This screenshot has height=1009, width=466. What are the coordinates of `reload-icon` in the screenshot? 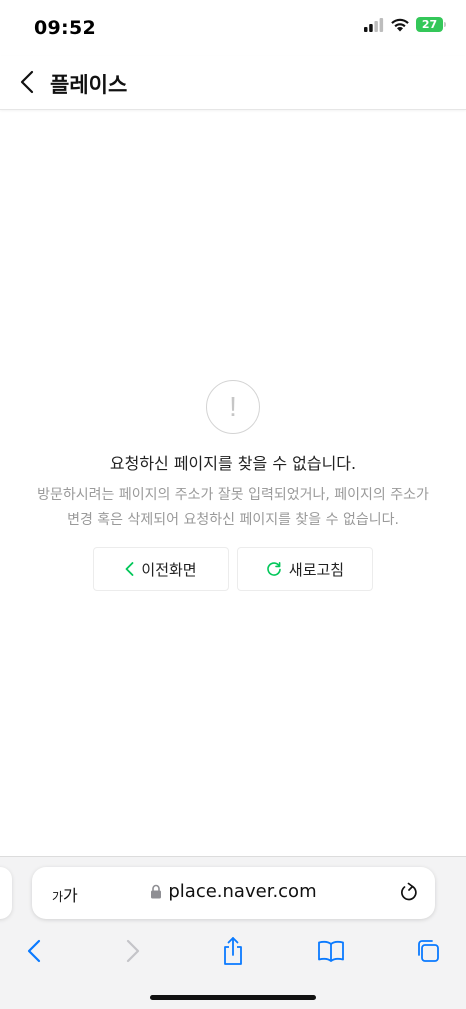 It's located at (409, 891).